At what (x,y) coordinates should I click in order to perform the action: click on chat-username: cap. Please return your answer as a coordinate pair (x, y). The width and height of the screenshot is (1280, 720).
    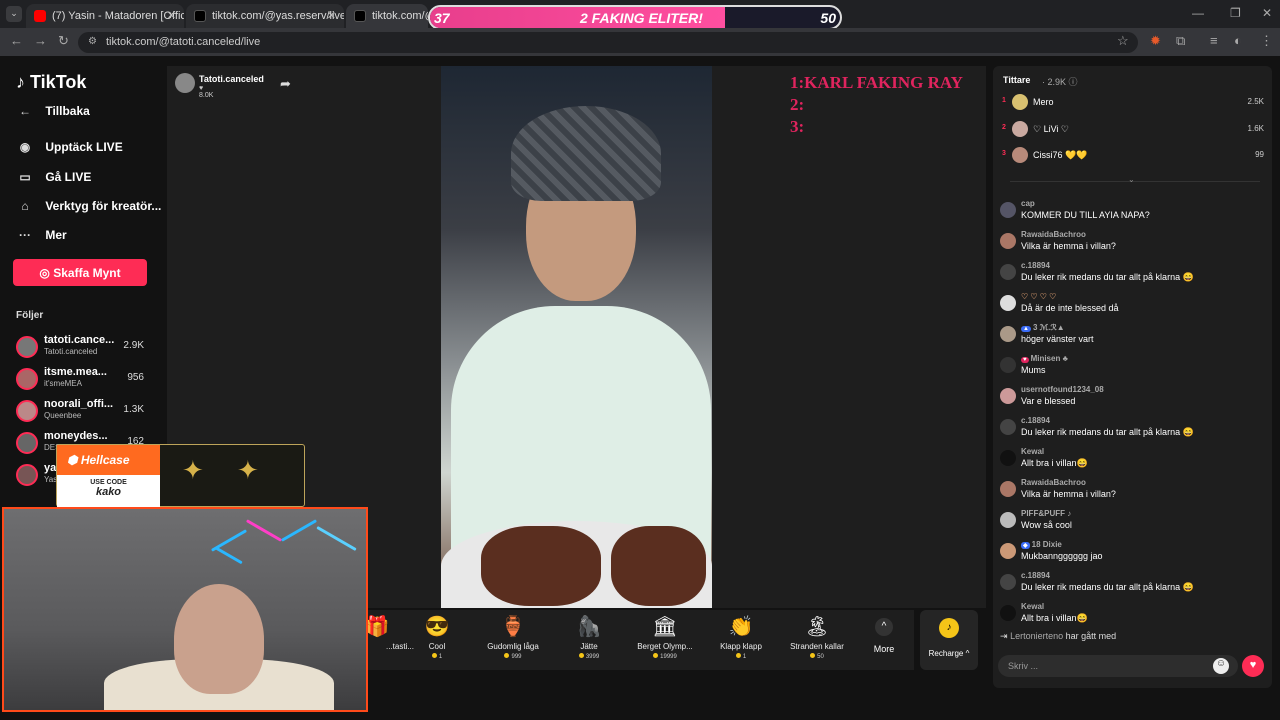
    Looking at the image, I should click on (1028, 203).